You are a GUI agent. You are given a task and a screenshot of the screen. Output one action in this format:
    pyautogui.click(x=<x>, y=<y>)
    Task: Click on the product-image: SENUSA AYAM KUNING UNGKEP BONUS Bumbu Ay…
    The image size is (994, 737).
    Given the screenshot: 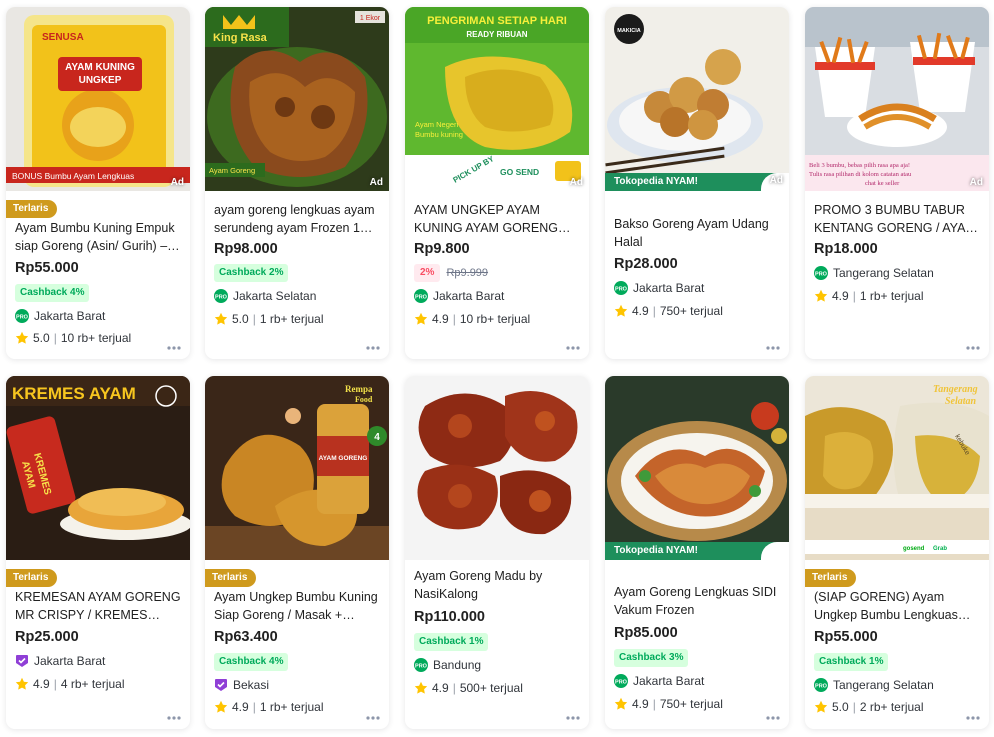 What is the action you would take?
    pyautogui.click(x=98, y=99)
    